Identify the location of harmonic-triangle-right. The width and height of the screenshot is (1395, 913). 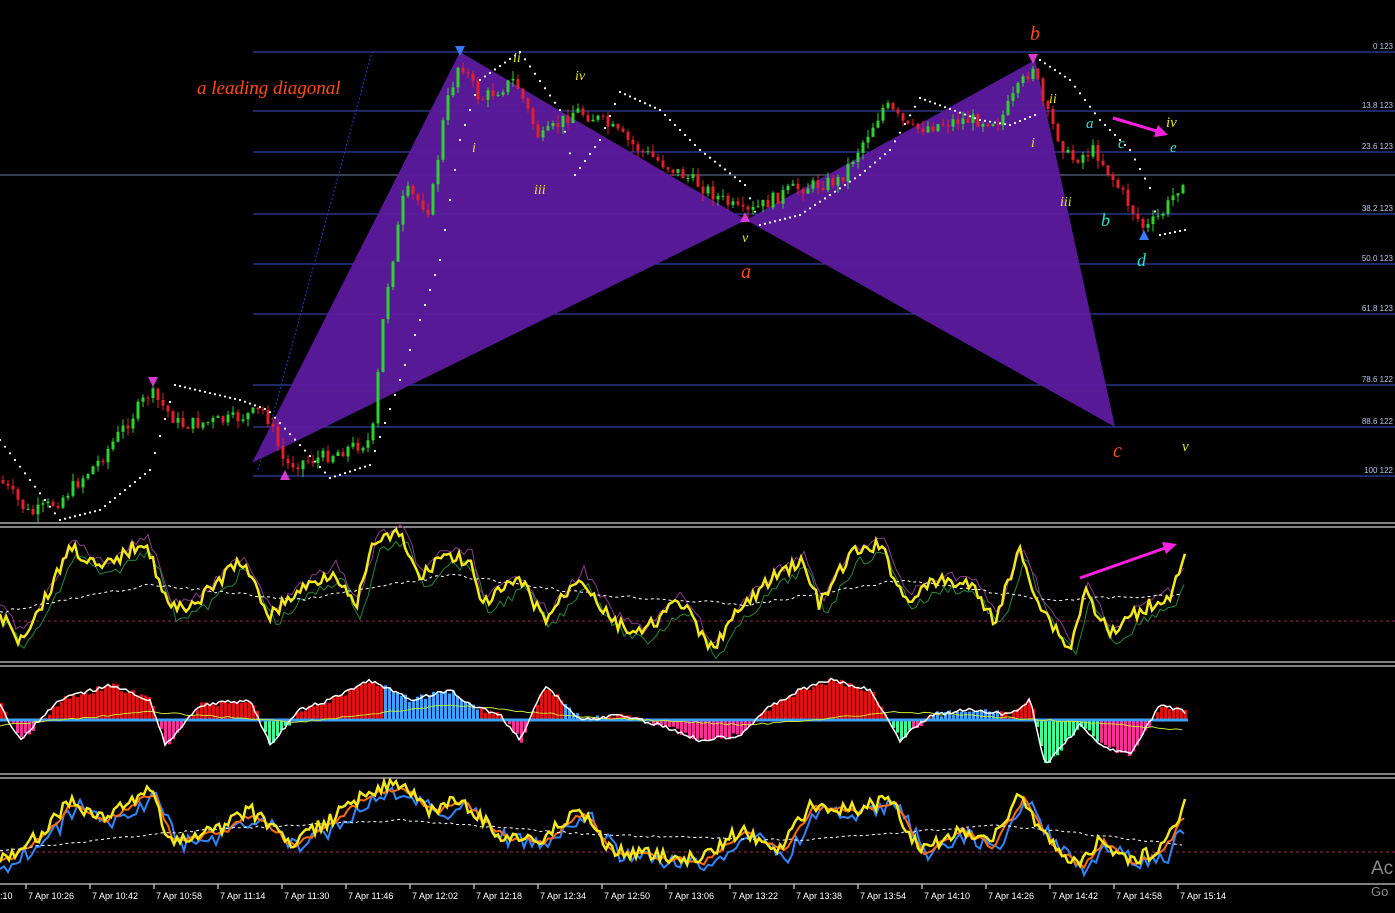
(930, 243).